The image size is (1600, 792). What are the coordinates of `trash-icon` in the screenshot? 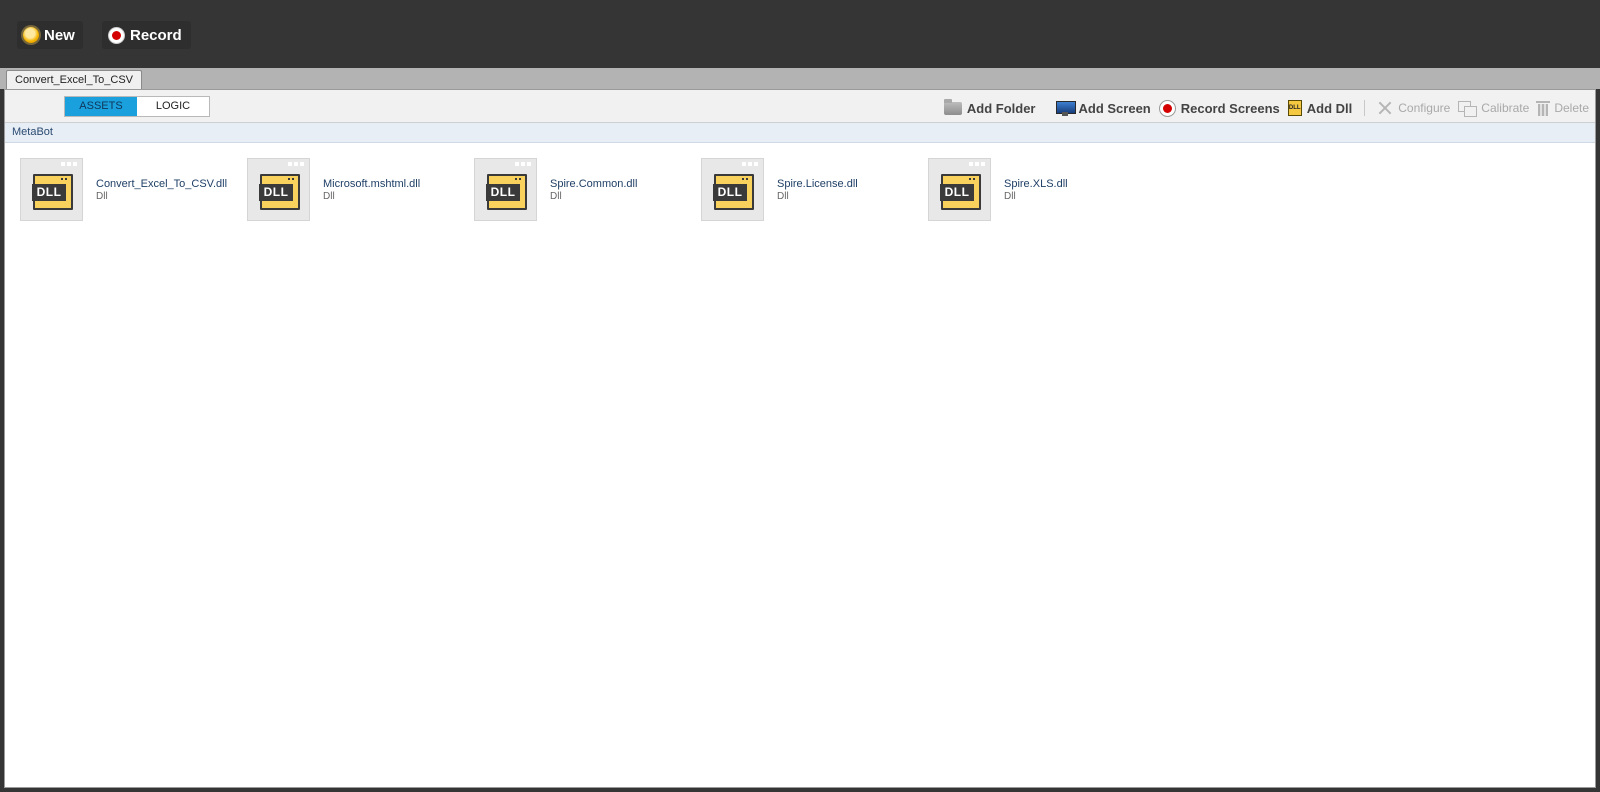 It's located at (1543, 108).